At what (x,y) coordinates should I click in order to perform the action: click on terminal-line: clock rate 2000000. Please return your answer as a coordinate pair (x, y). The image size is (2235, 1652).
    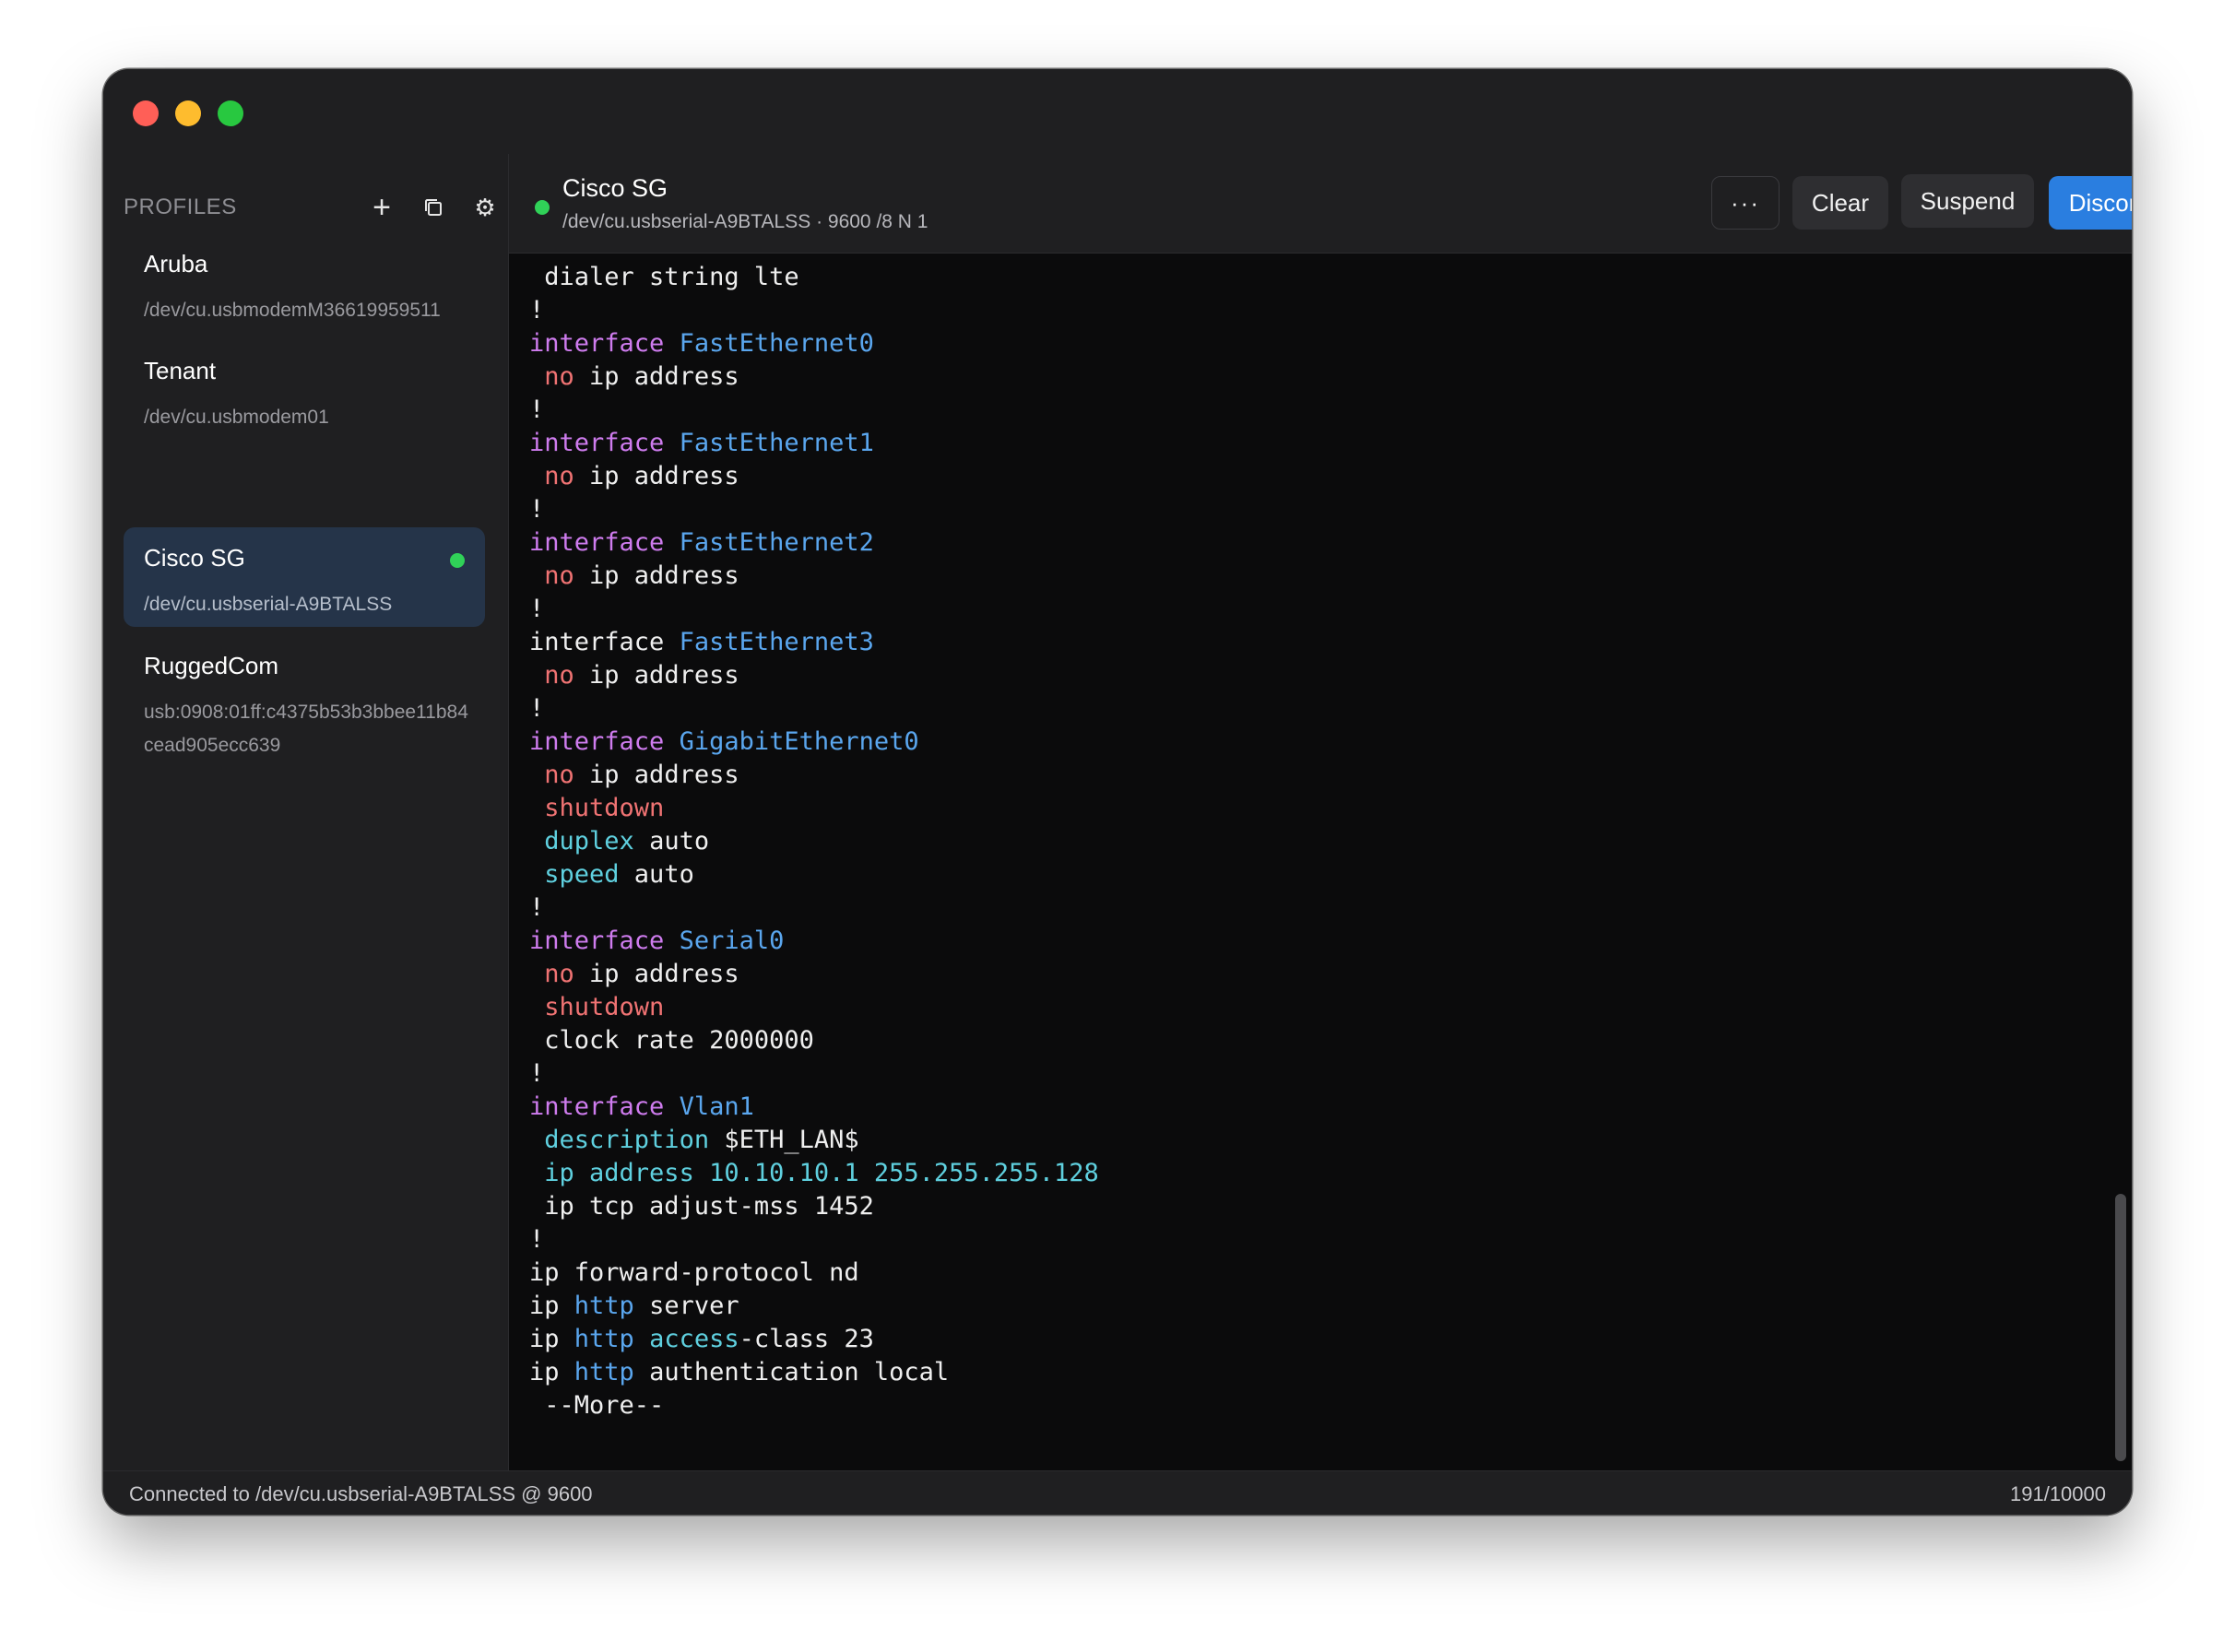
    Looking at the image, I should click on (814, 1040).